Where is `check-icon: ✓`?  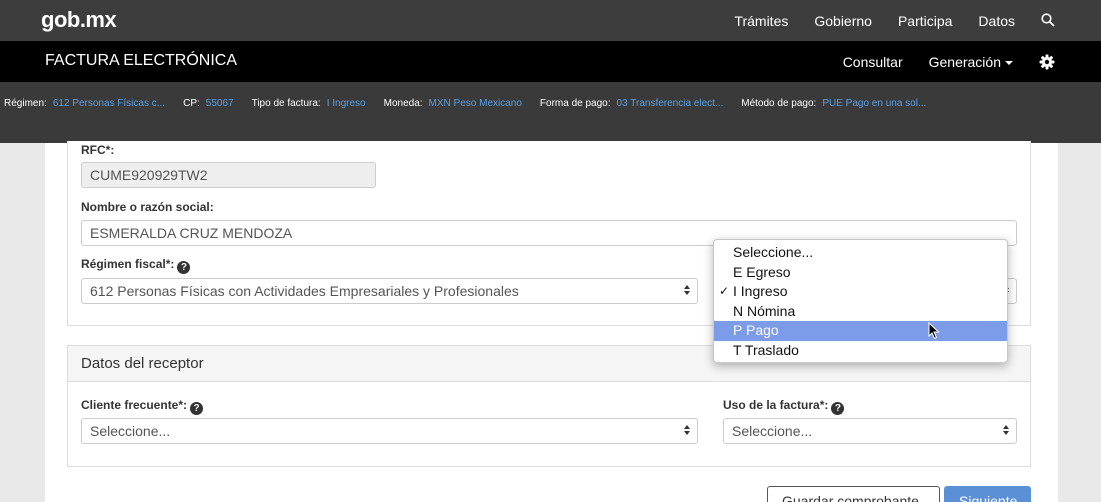 check-icon: ✓ is located at coordinates (724, 291).